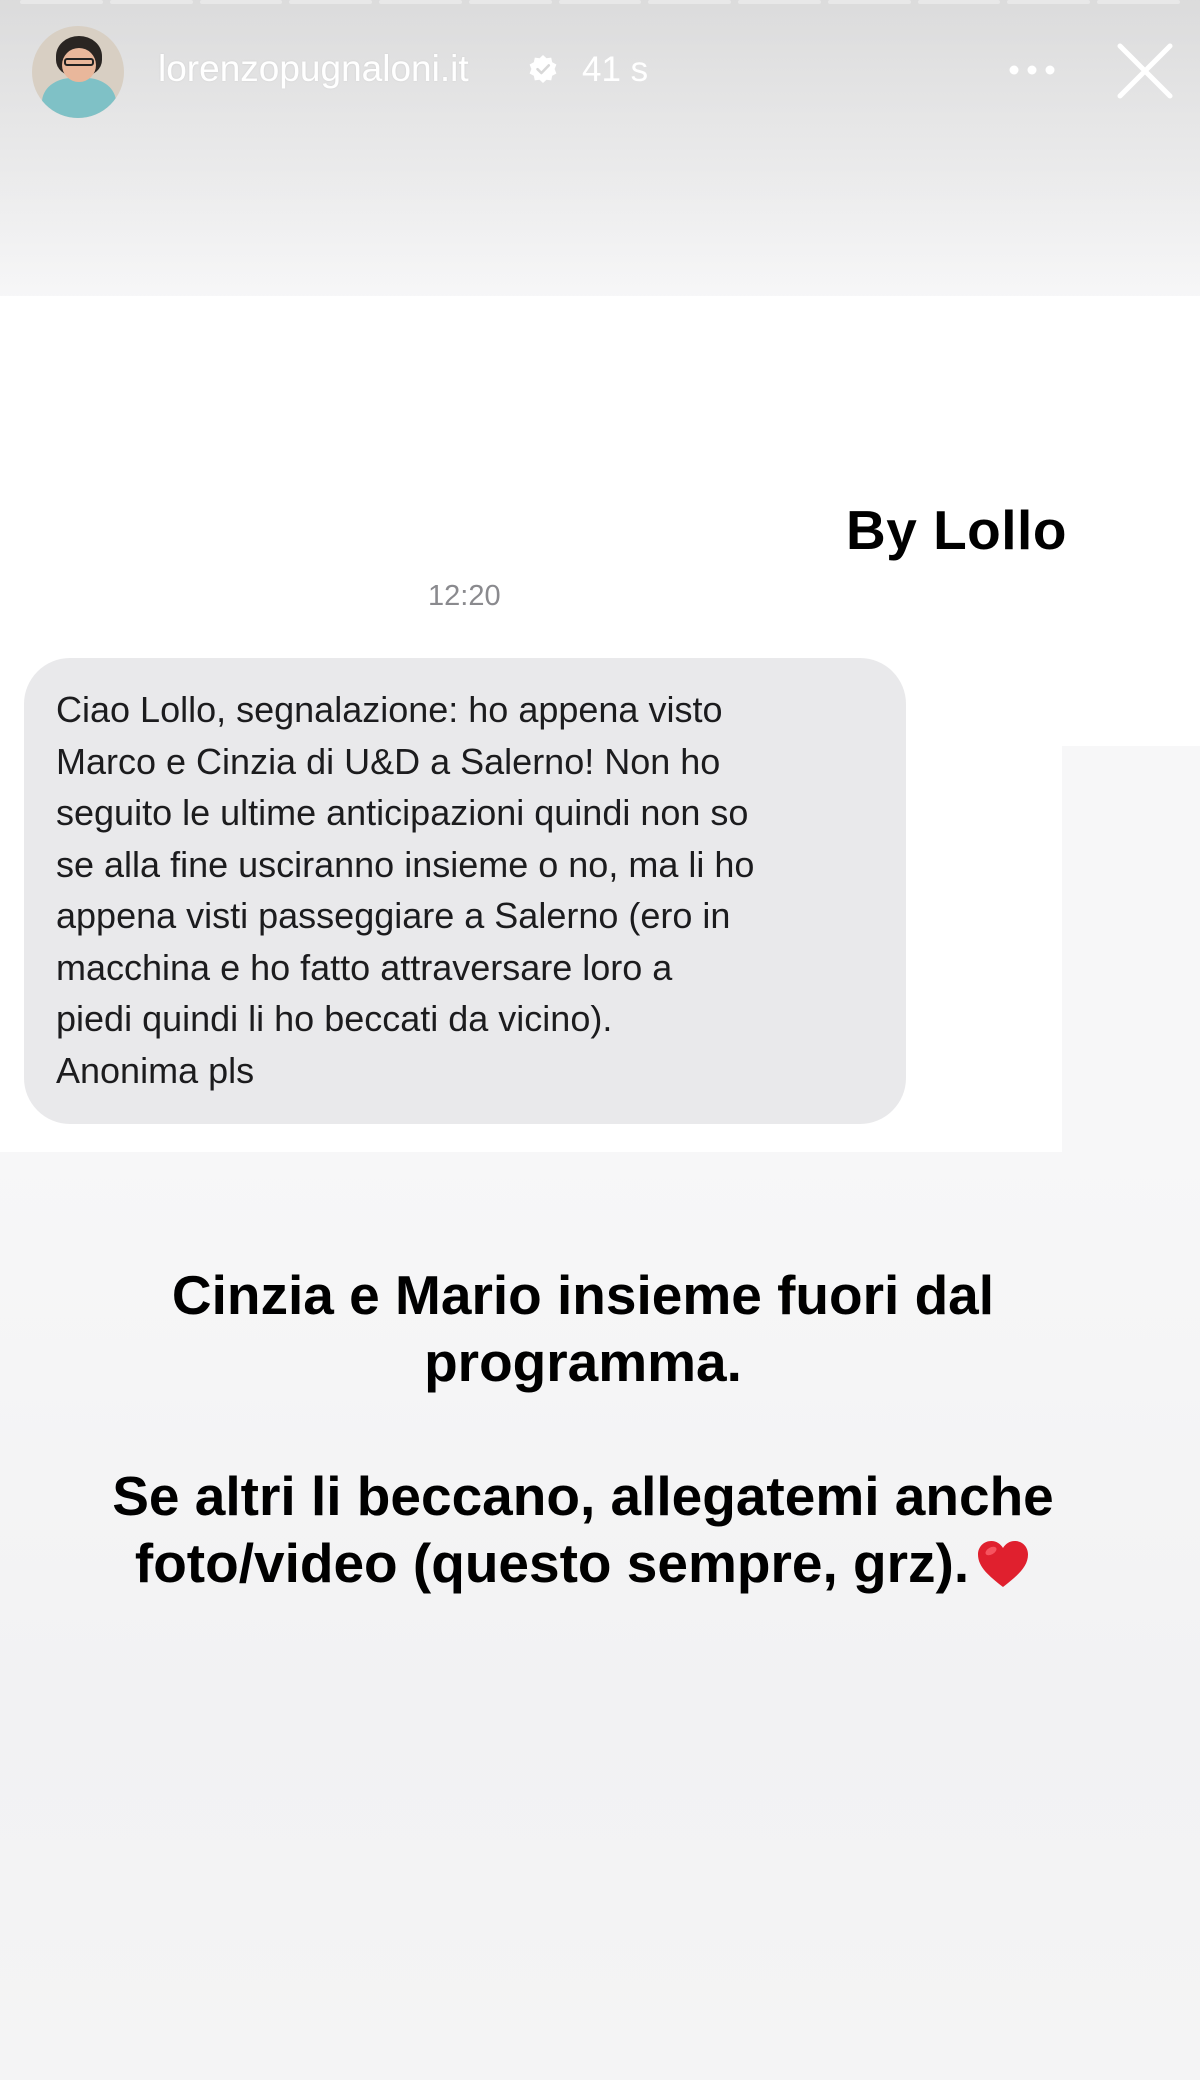 The height and width of the screenshot is (2080, 1200). Describe the element at coordinates (615, 69) in the screenshot. I see `story-time-ago: 41 s` at that location.